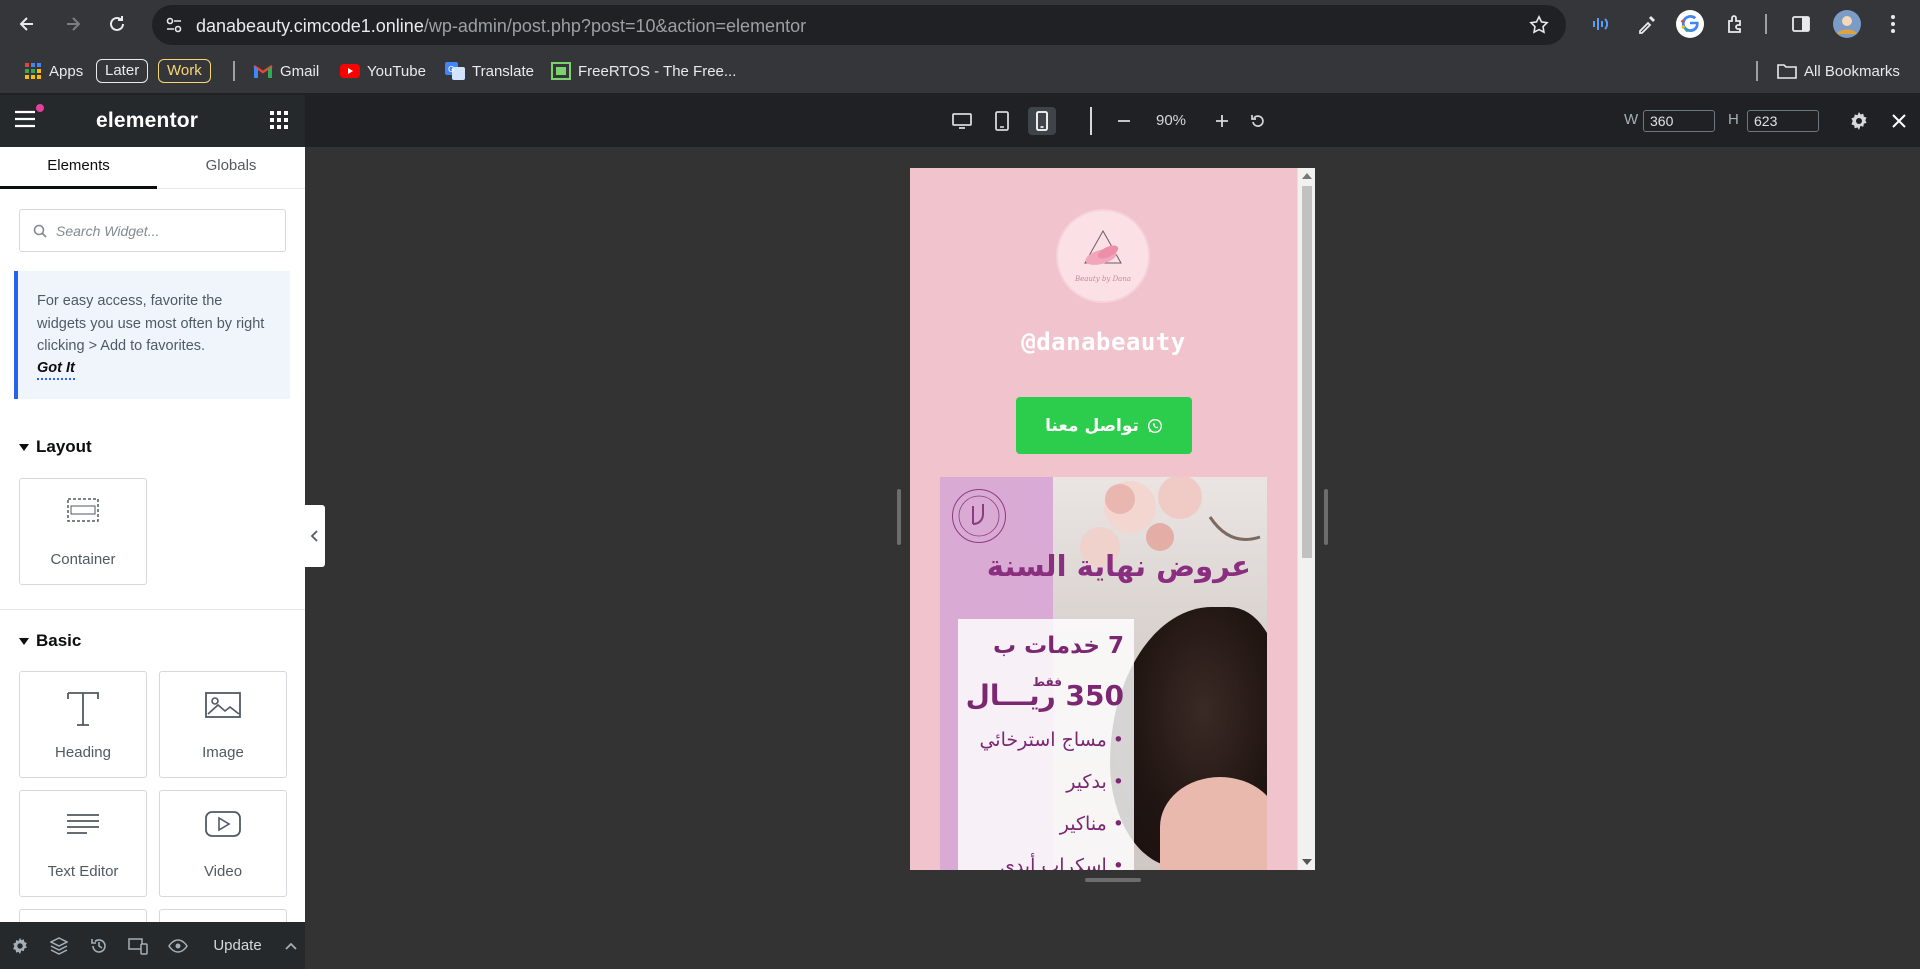 The height and width of the screenshot is (969, 1920). I want to click on preview-scrollbar, so click(1306, 519).